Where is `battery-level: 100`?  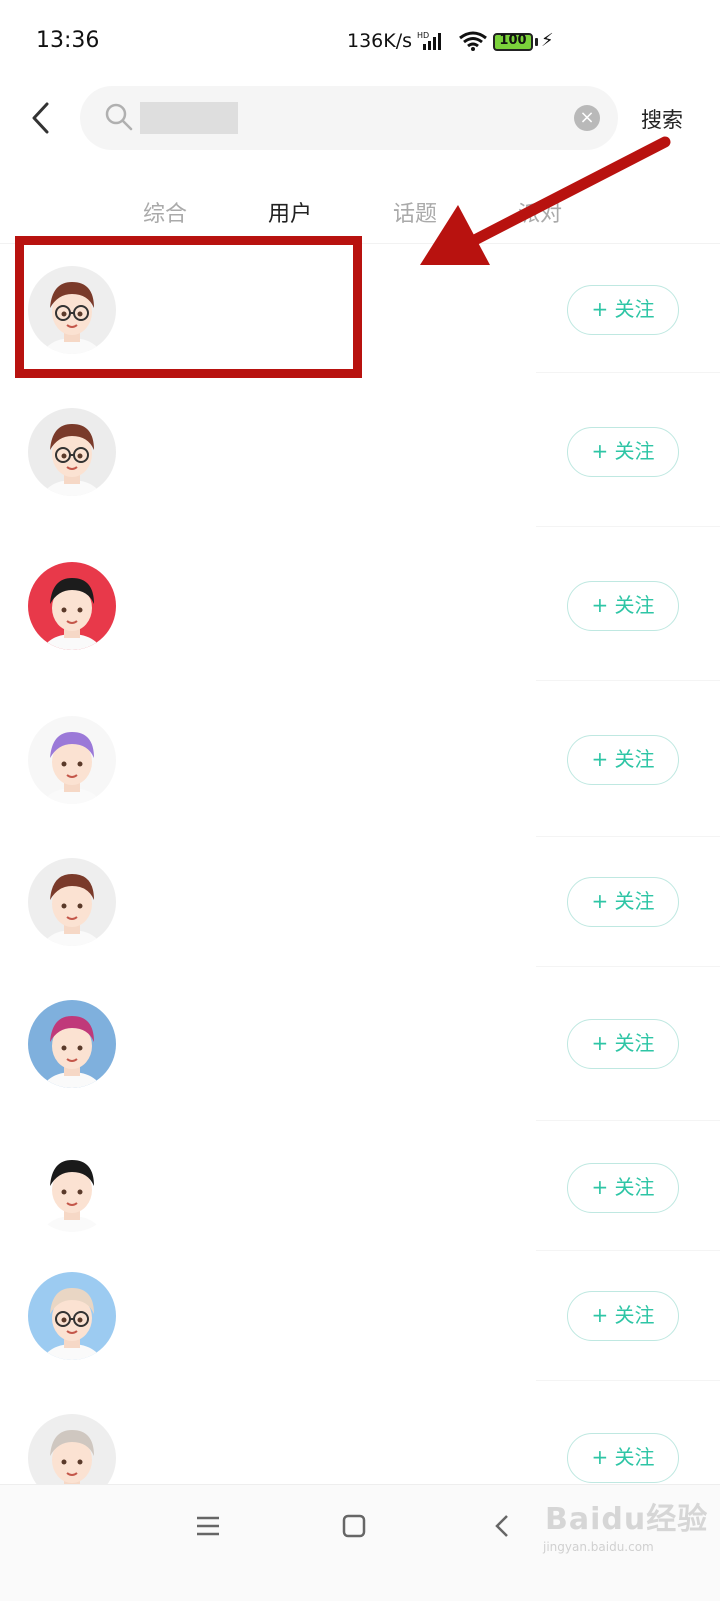 battery-level: 100 is located at coordinates (513, 40).